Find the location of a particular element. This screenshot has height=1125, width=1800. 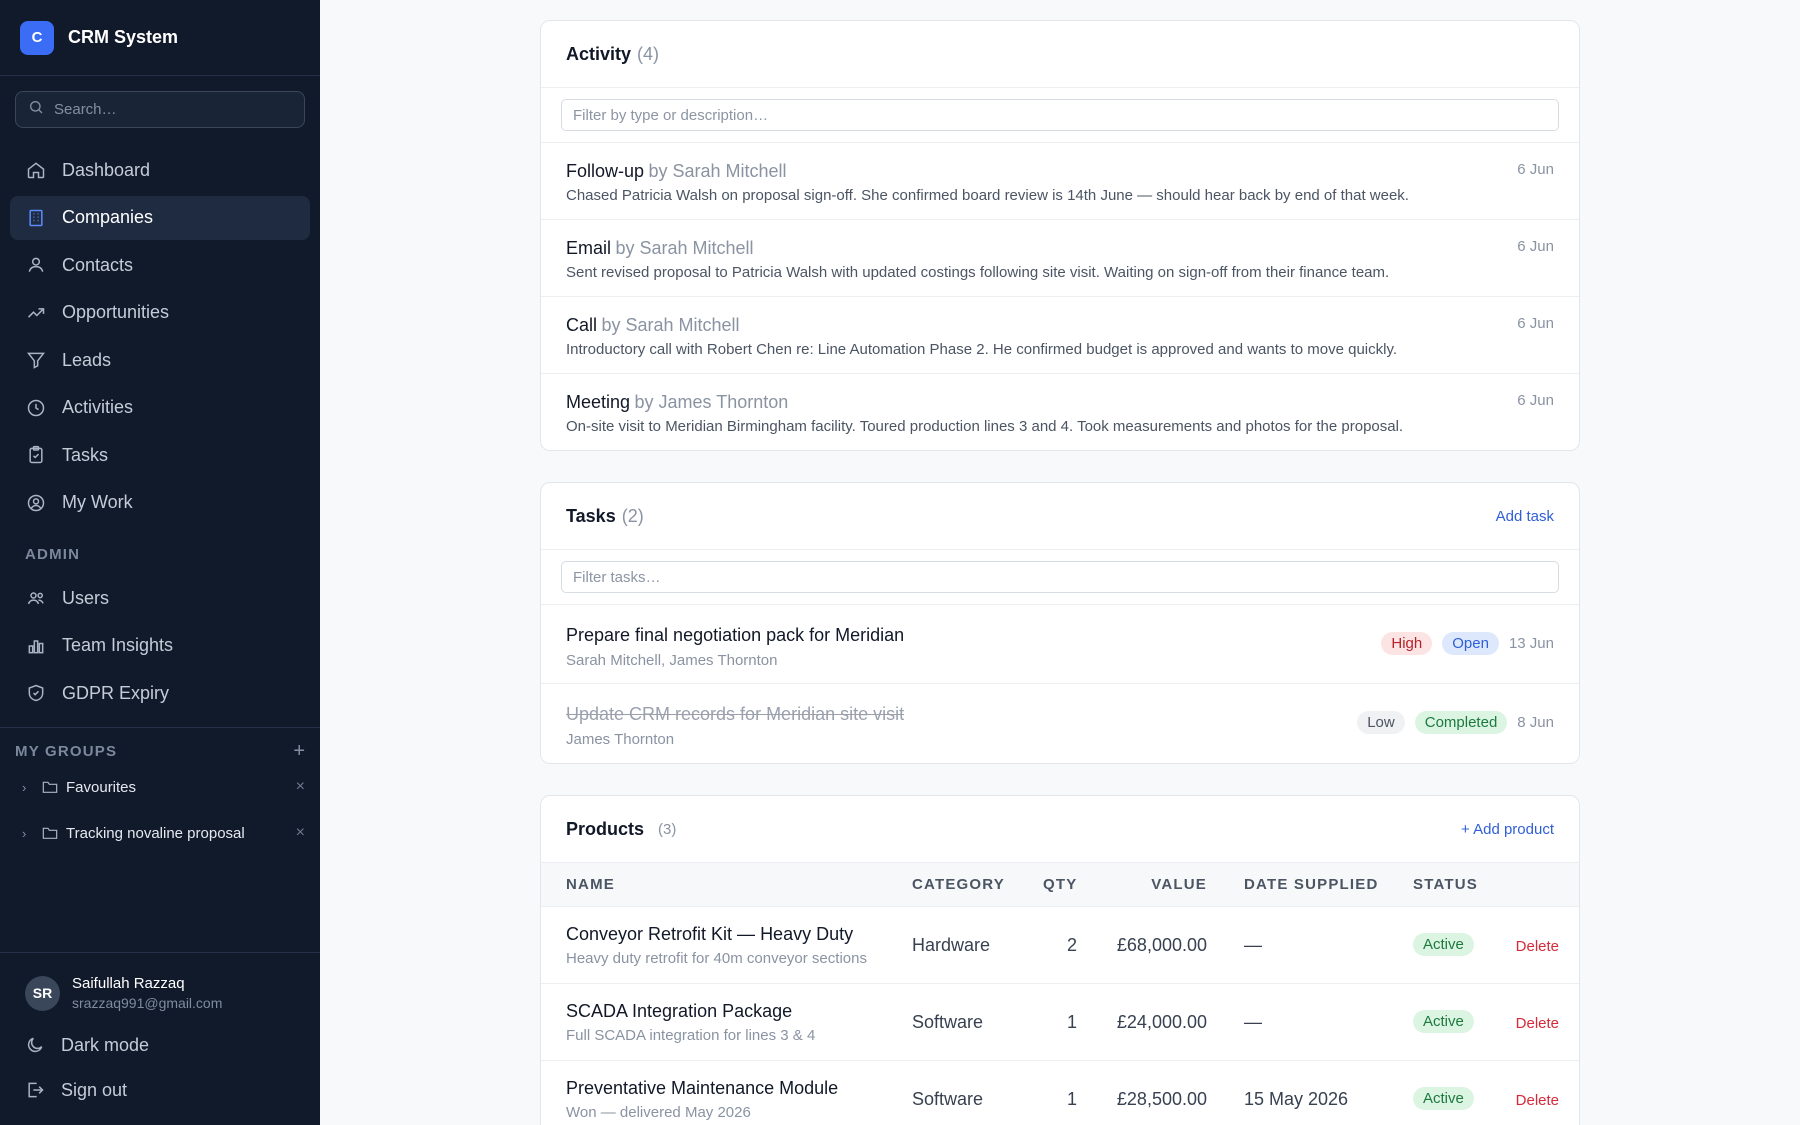

nav-label: Activities is located at coordinates (98, 407).